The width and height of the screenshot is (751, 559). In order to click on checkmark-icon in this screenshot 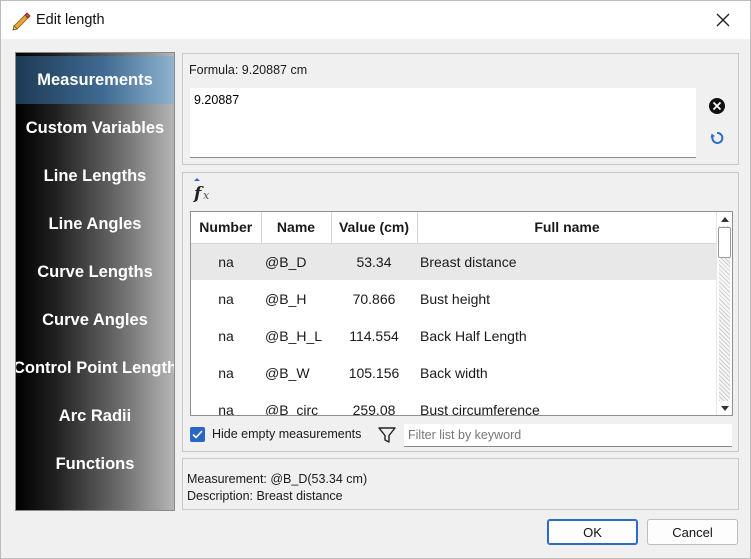, I will do `click(197, 434)`.